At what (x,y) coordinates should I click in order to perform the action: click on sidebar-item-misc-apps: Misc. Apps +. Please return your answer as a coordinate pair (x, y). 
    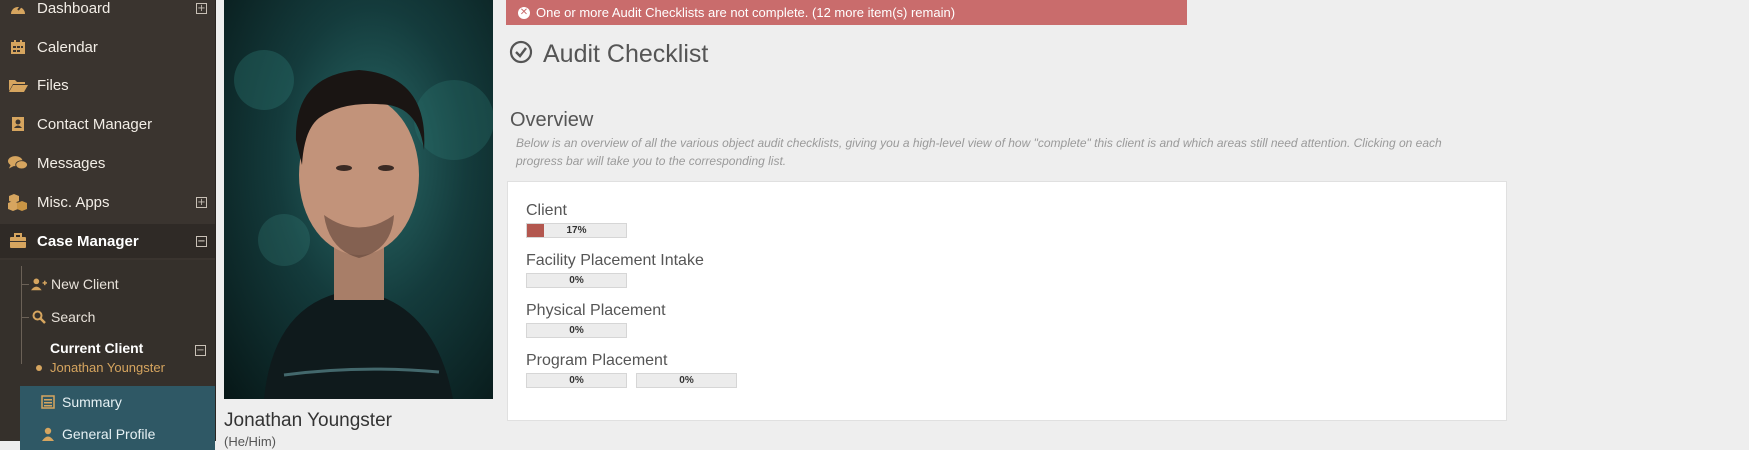
    Looking at the image, I should click on (107, 202).